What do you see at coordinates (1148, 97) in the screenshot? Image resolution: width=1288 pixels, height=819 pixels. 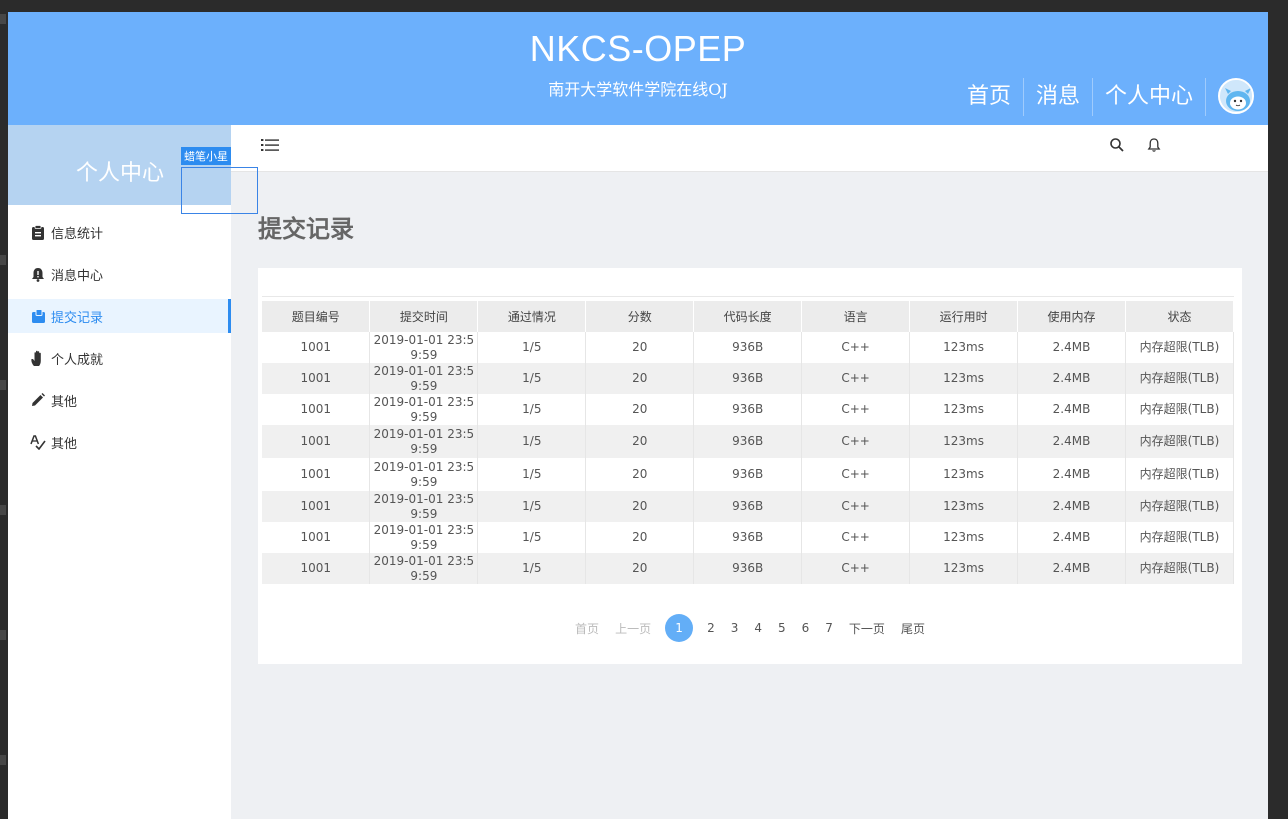 I see `nav-profile-link: 个人中心` at bounding box center [1148, 97].